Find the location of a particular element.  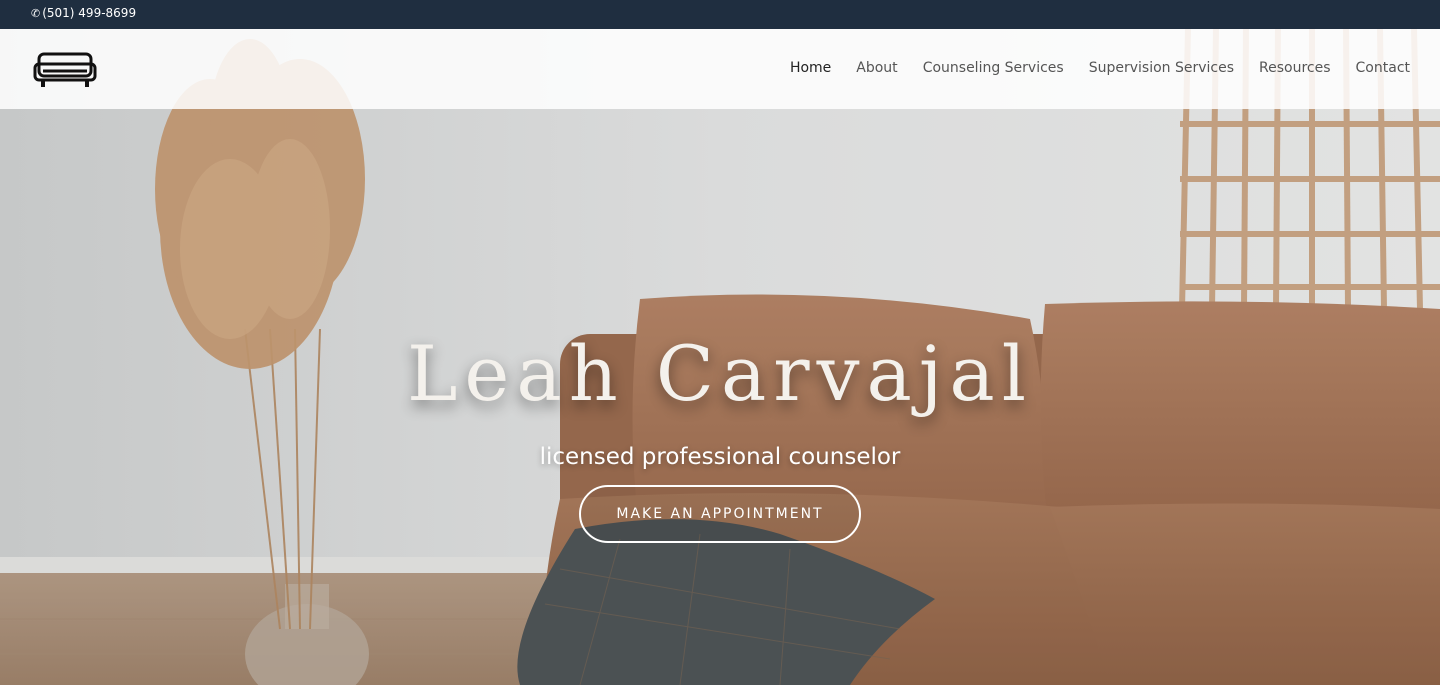

nav-about: About is located at coordinates (876, 68).